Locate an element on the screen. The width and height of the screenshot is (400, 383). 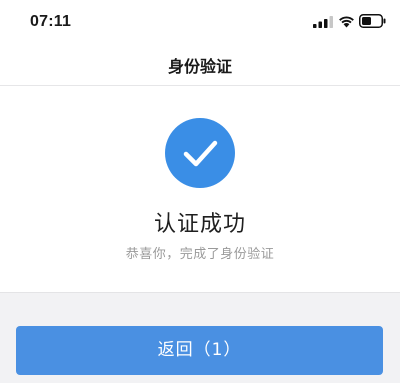
nav-bar: 身份验证 is located at coordinates (200, 65).